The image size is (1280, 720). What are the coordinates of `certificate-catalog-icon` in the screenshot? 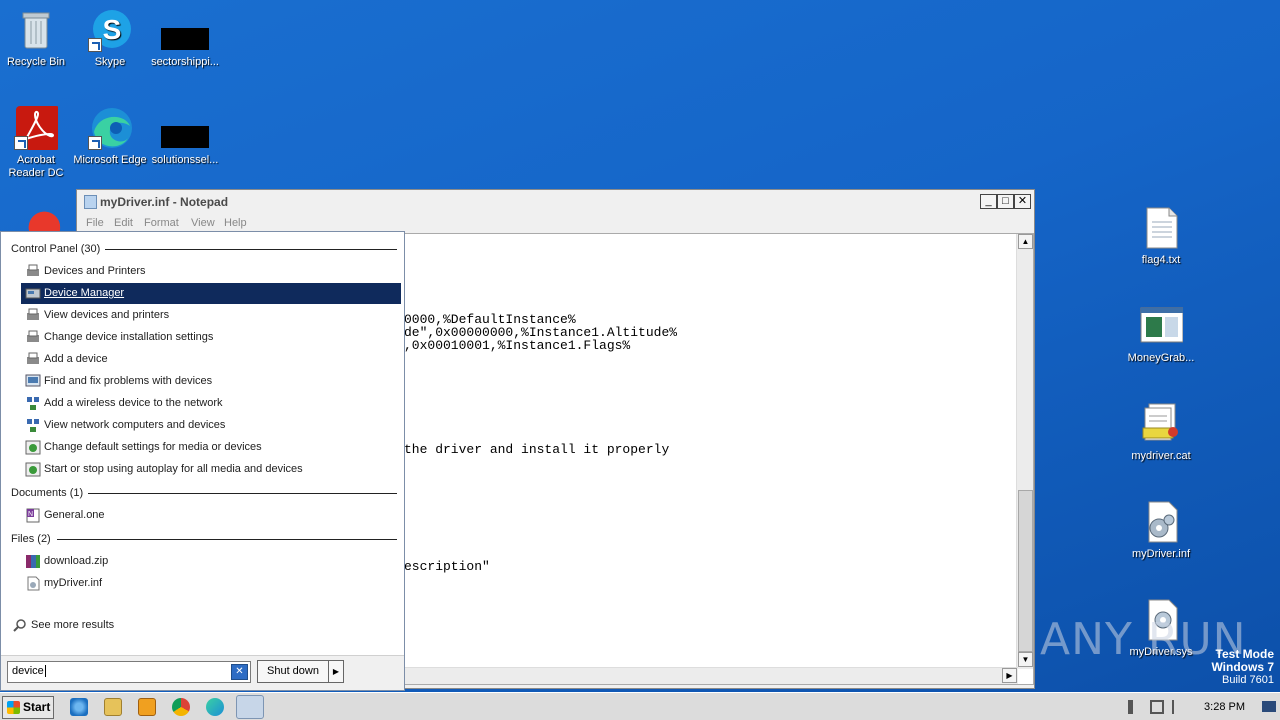 It's located at (1161, 424).